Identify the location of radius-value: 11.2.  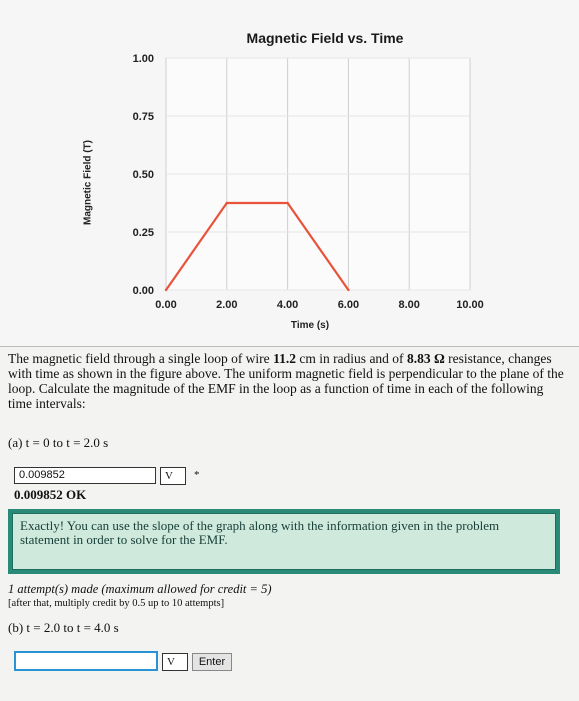
(284, 358).